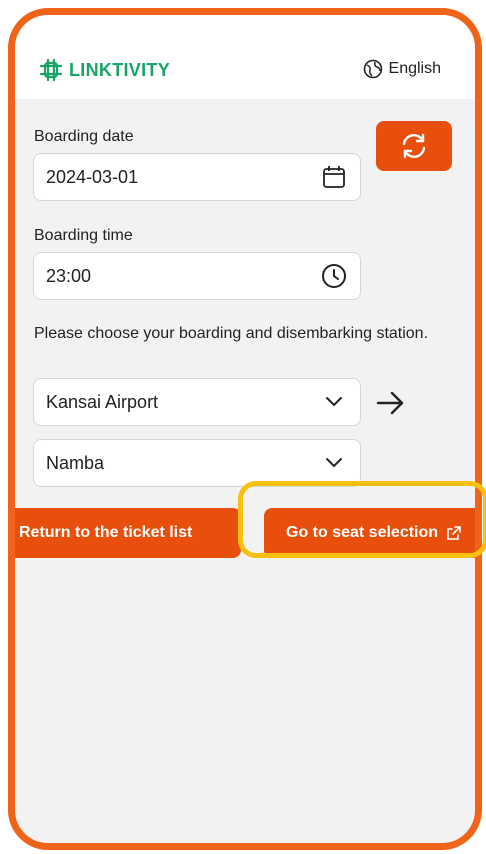  I want to click on clock-icon, so click(334, 276).